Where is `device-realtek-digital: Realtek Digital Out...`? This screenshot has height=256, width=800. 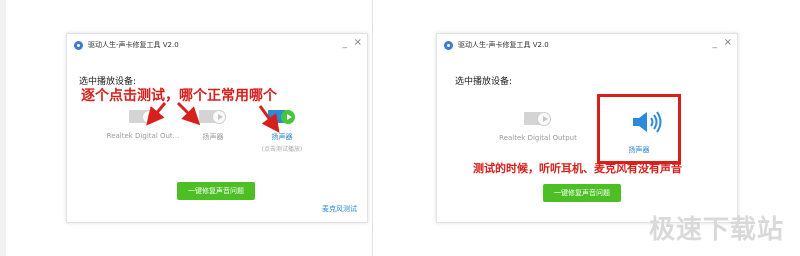
device-realtek-digital: Realtek Digital Out... is located at coordinates (143, 123).